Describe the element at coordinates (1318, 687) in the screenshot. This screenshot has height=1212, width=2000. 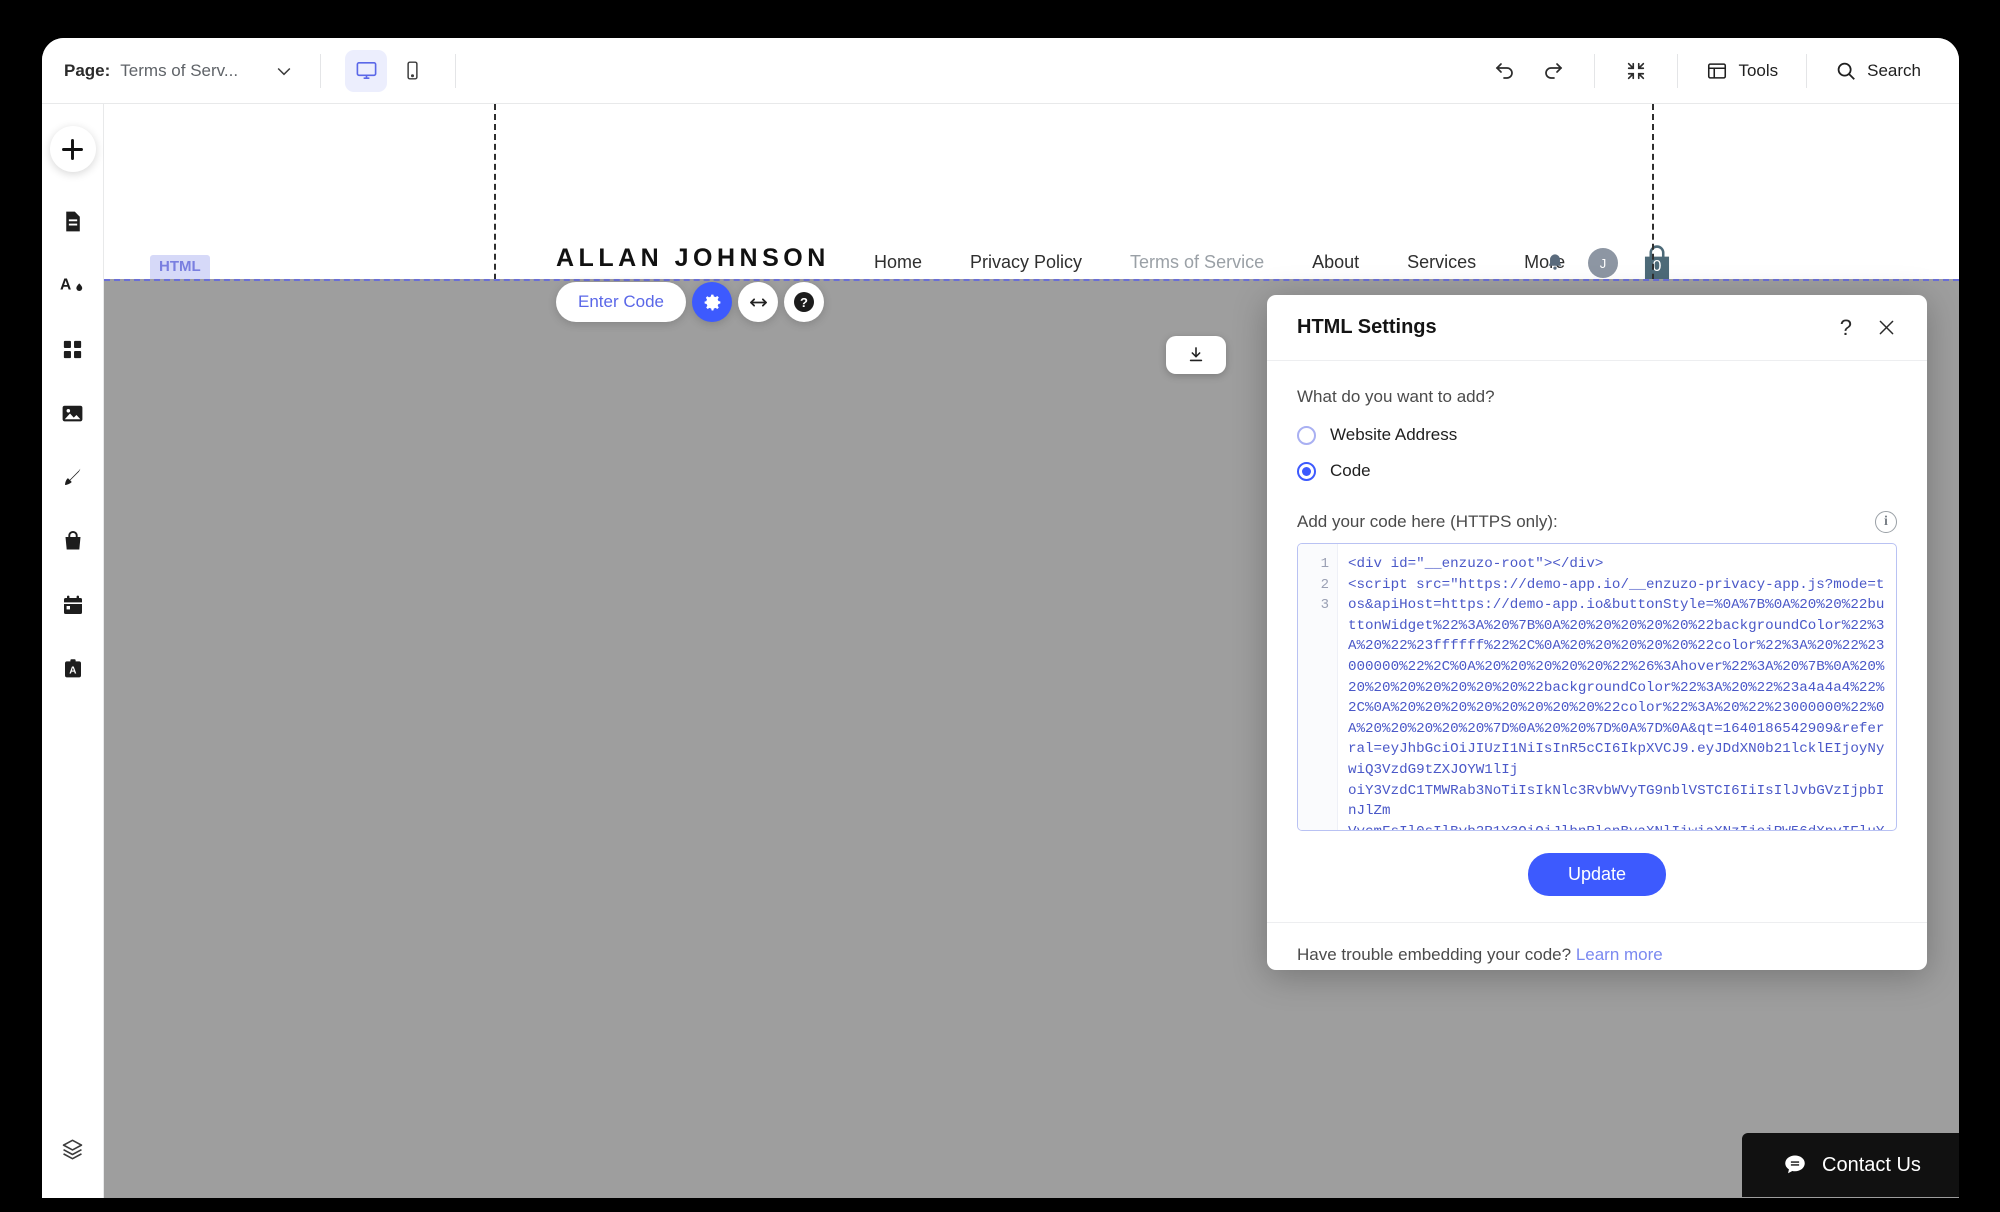
I see `code-gutter: 1 2 3` at that location.